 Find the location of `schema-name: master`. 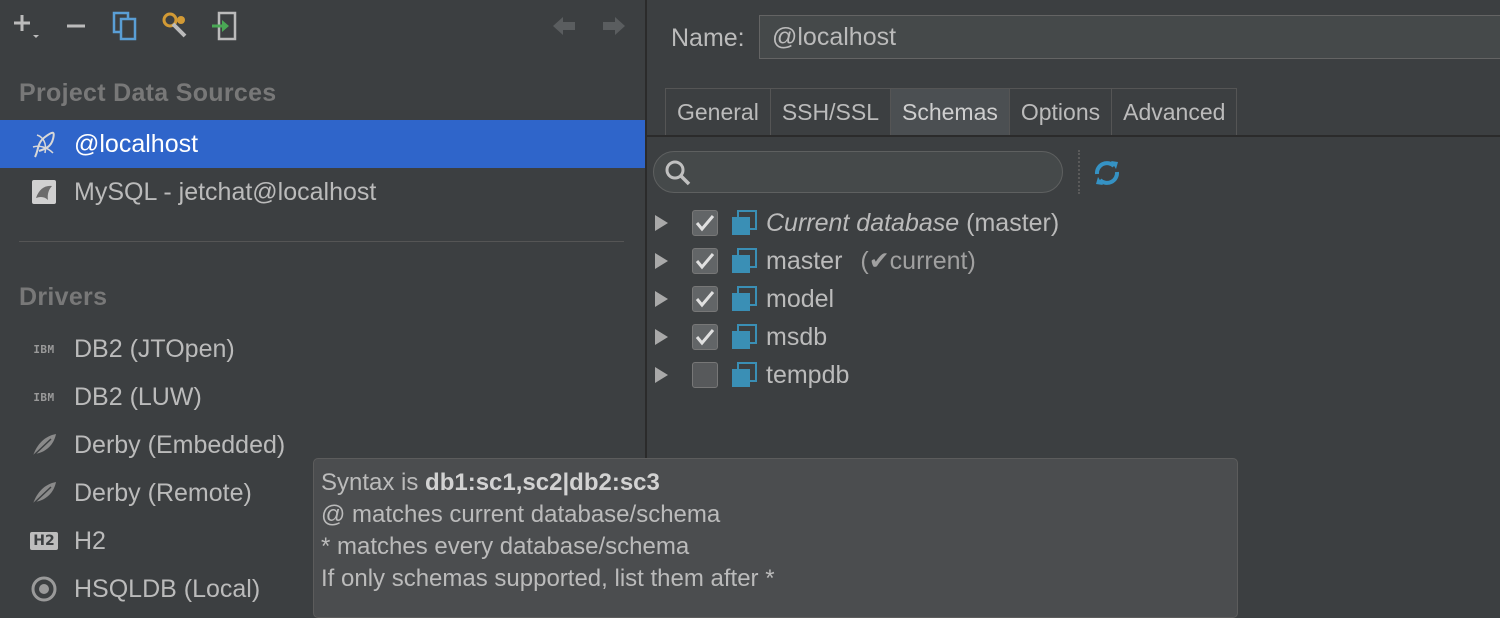

schema-name: master is located at coordinates (804, 260).